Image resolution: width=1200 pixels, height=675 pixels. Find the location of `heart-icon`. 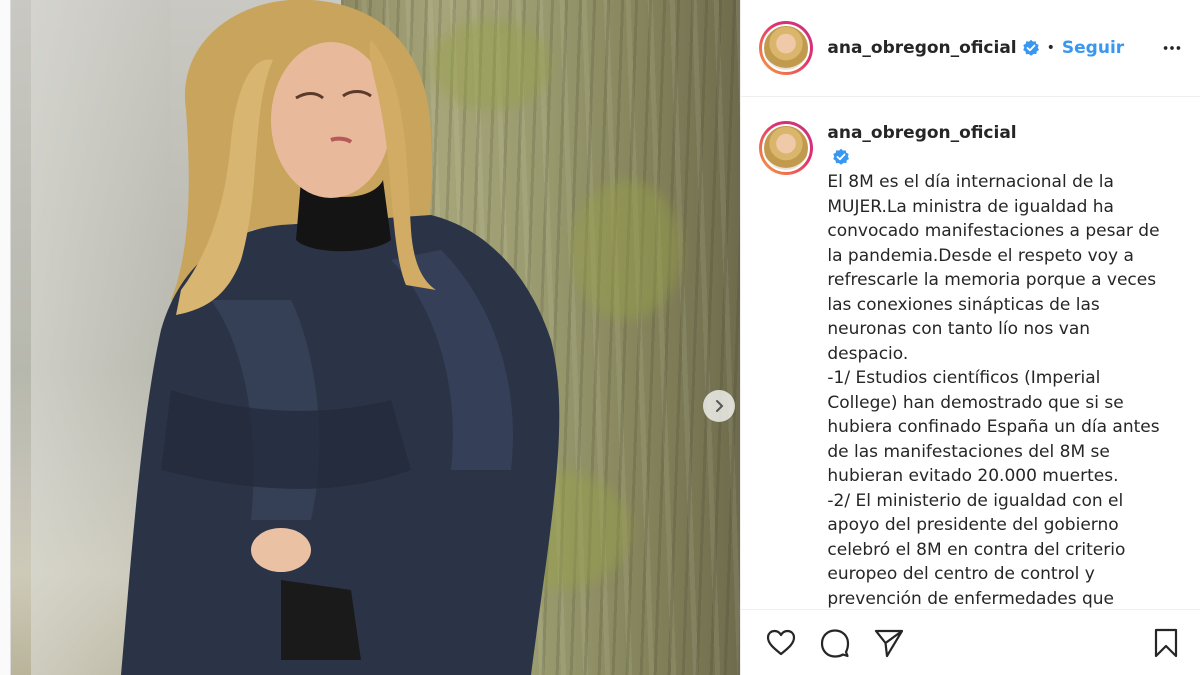

heart-icon is located at coordinates (781, 642).